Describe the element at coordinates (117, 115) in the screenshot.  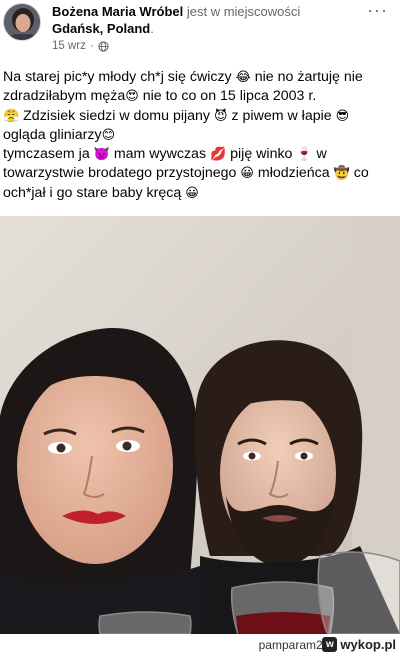
I see `text-fragment: Zdzisiek siedzi w domu pijany` at that location.